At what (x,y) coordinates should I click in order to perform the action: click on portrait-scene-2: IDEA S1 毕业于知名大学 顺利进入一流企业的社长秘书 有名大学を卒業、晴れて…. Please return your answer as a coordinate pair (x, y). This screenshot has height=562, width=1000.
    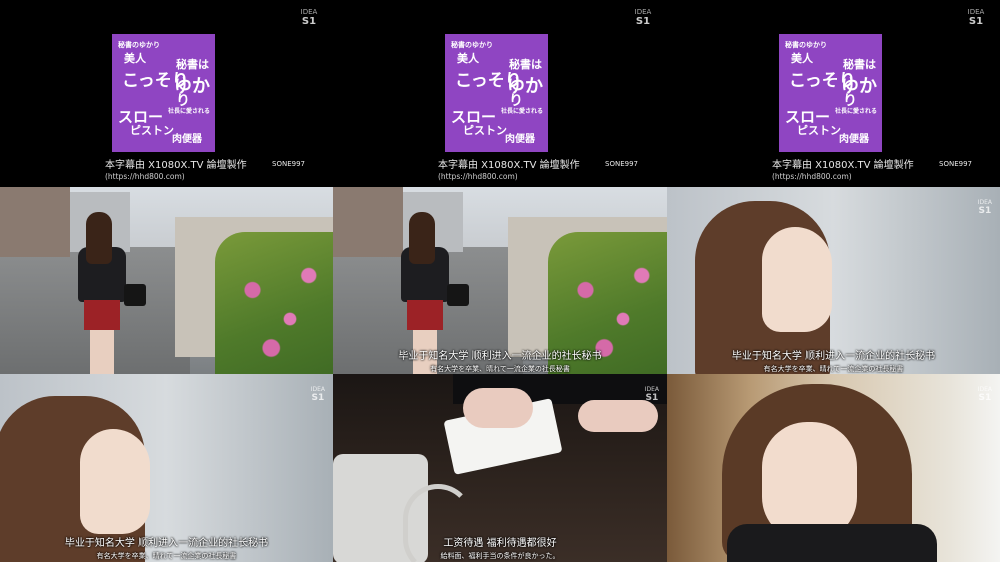
    Looking at the image, I should click on (166, 468).